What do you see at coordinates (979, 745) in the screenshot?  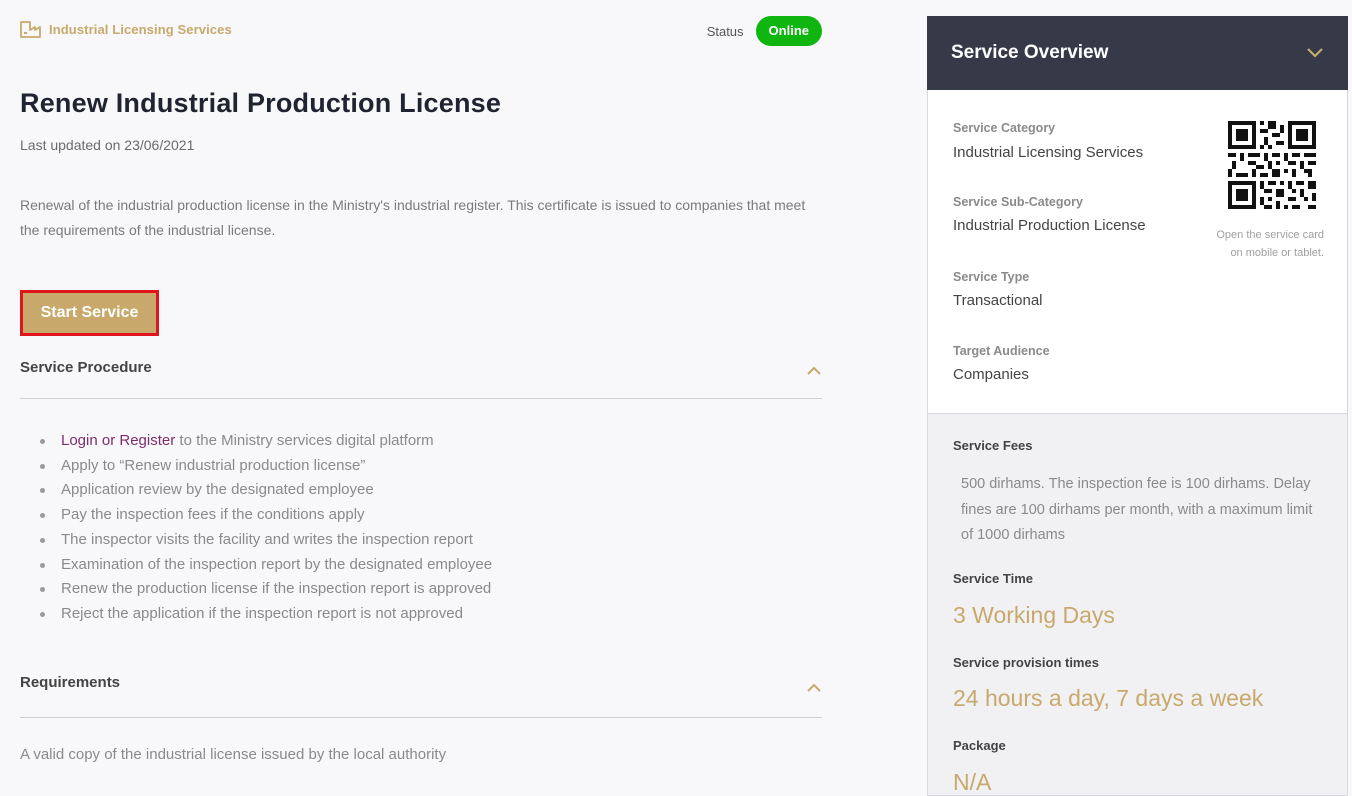 I see `package-label: Package` at bounding box center [979, 745].